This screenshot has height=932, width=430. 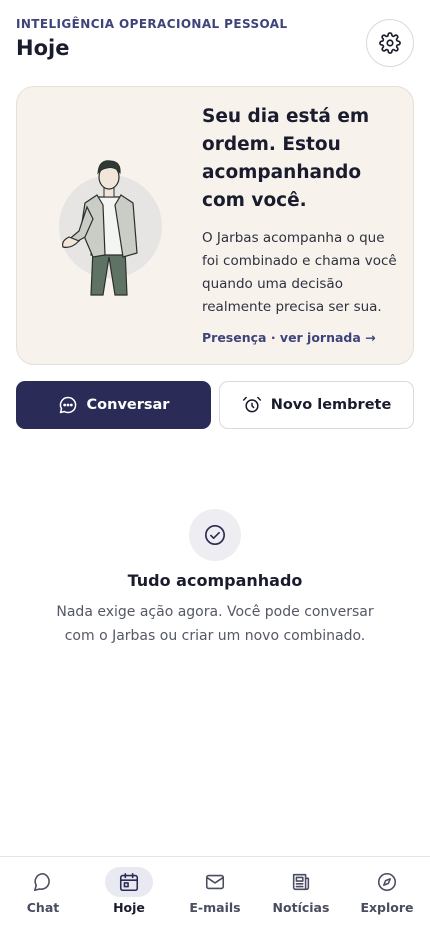 I want to click on tab-chat-label: Chat, so click(x=43, y=907).